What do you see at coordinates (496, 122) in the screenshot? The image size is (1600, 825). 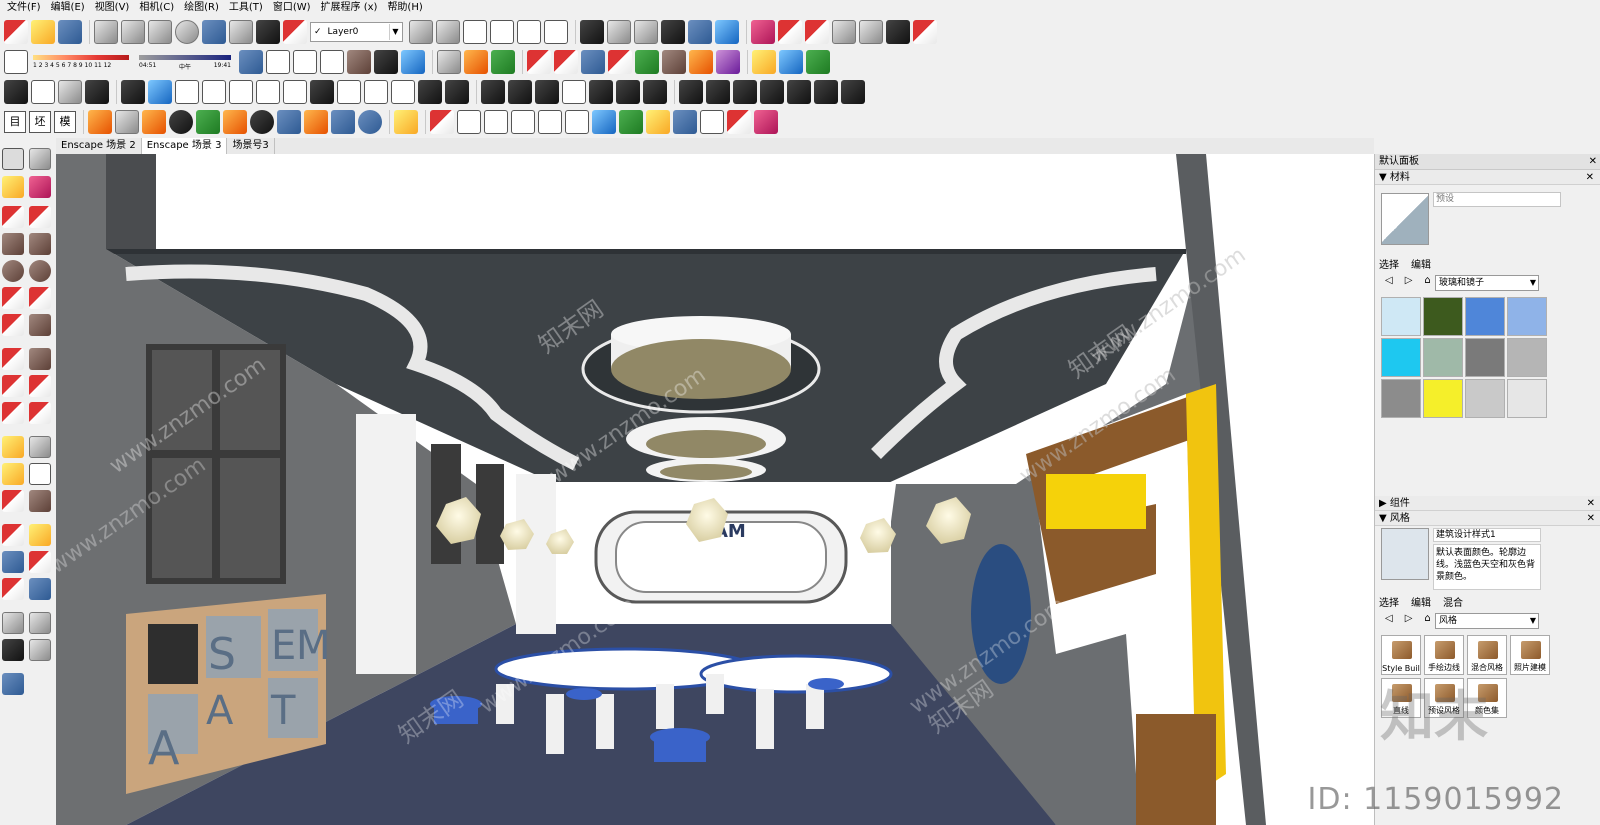 I see `circle-select-icon` at bounding box center [496, 122].